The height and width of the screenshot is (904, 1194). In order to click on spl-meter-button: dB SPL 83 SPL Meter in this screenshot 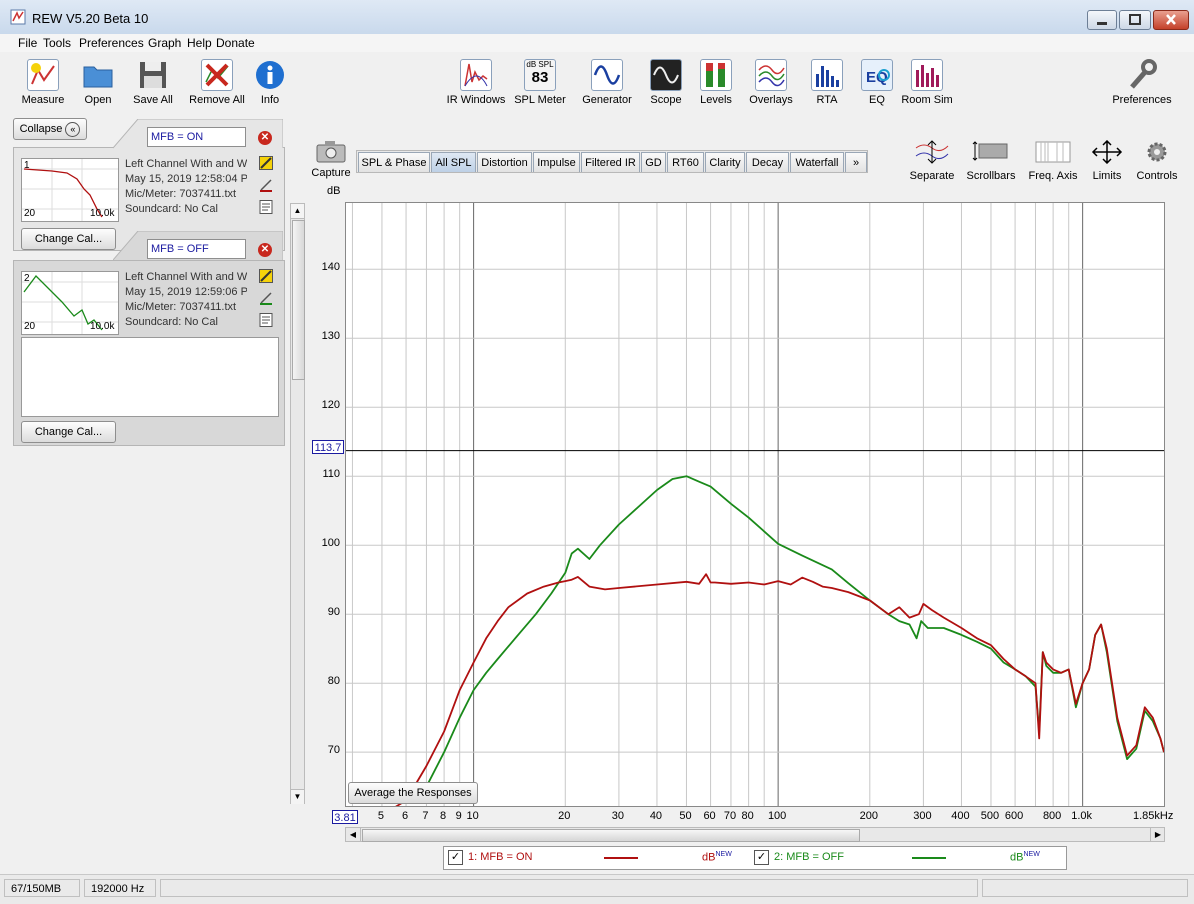, I will do `click(540, 82)`.